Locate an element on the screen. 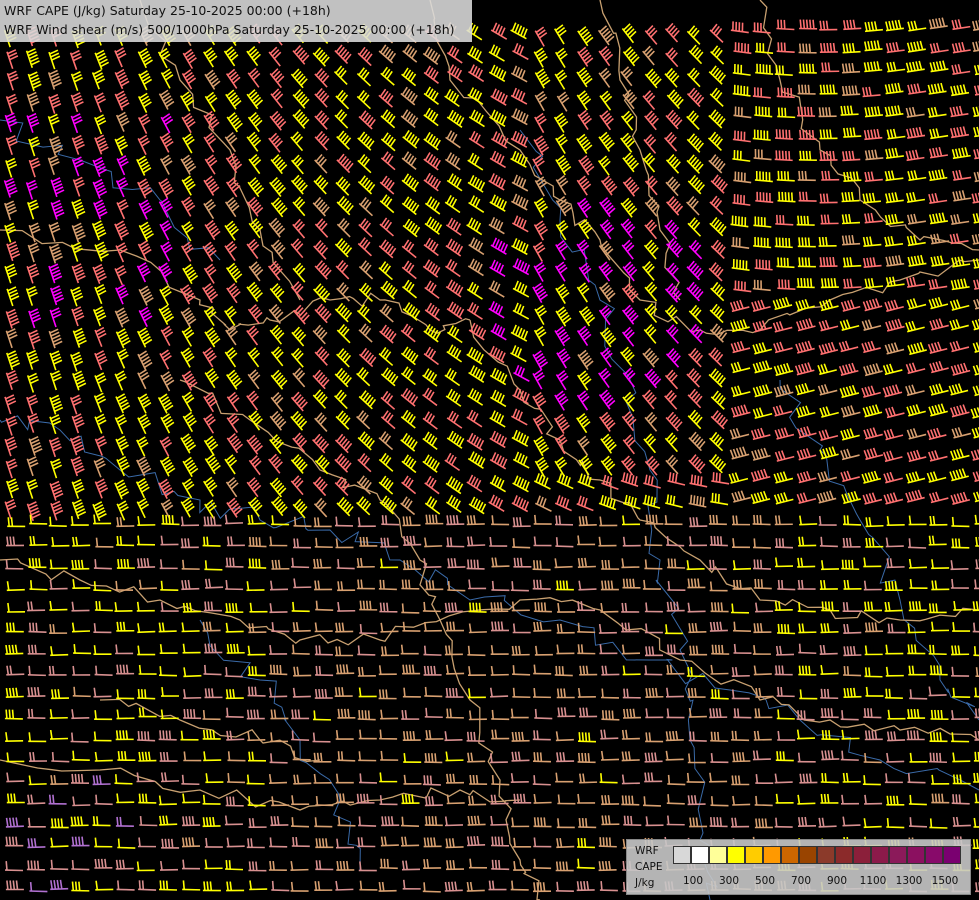  legend-tick-label: 1100 is located at coordinates (873, 881).